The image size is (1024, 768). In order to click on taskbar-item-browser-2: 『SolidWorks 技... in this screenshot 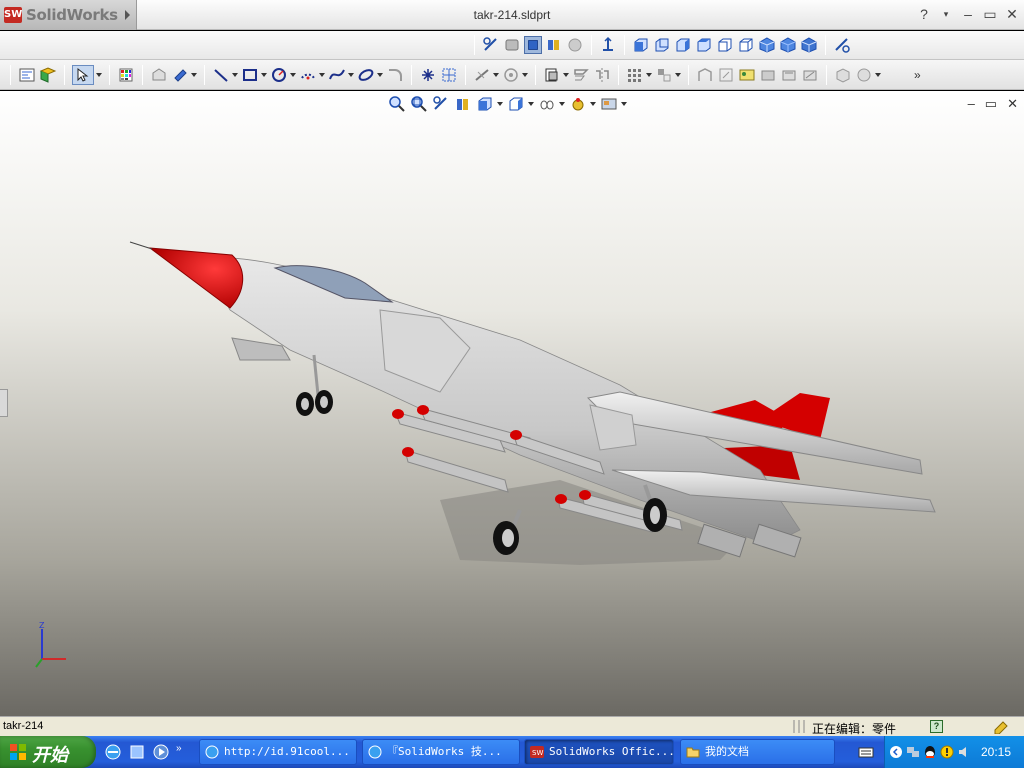, I will do `click(441, 752)`.